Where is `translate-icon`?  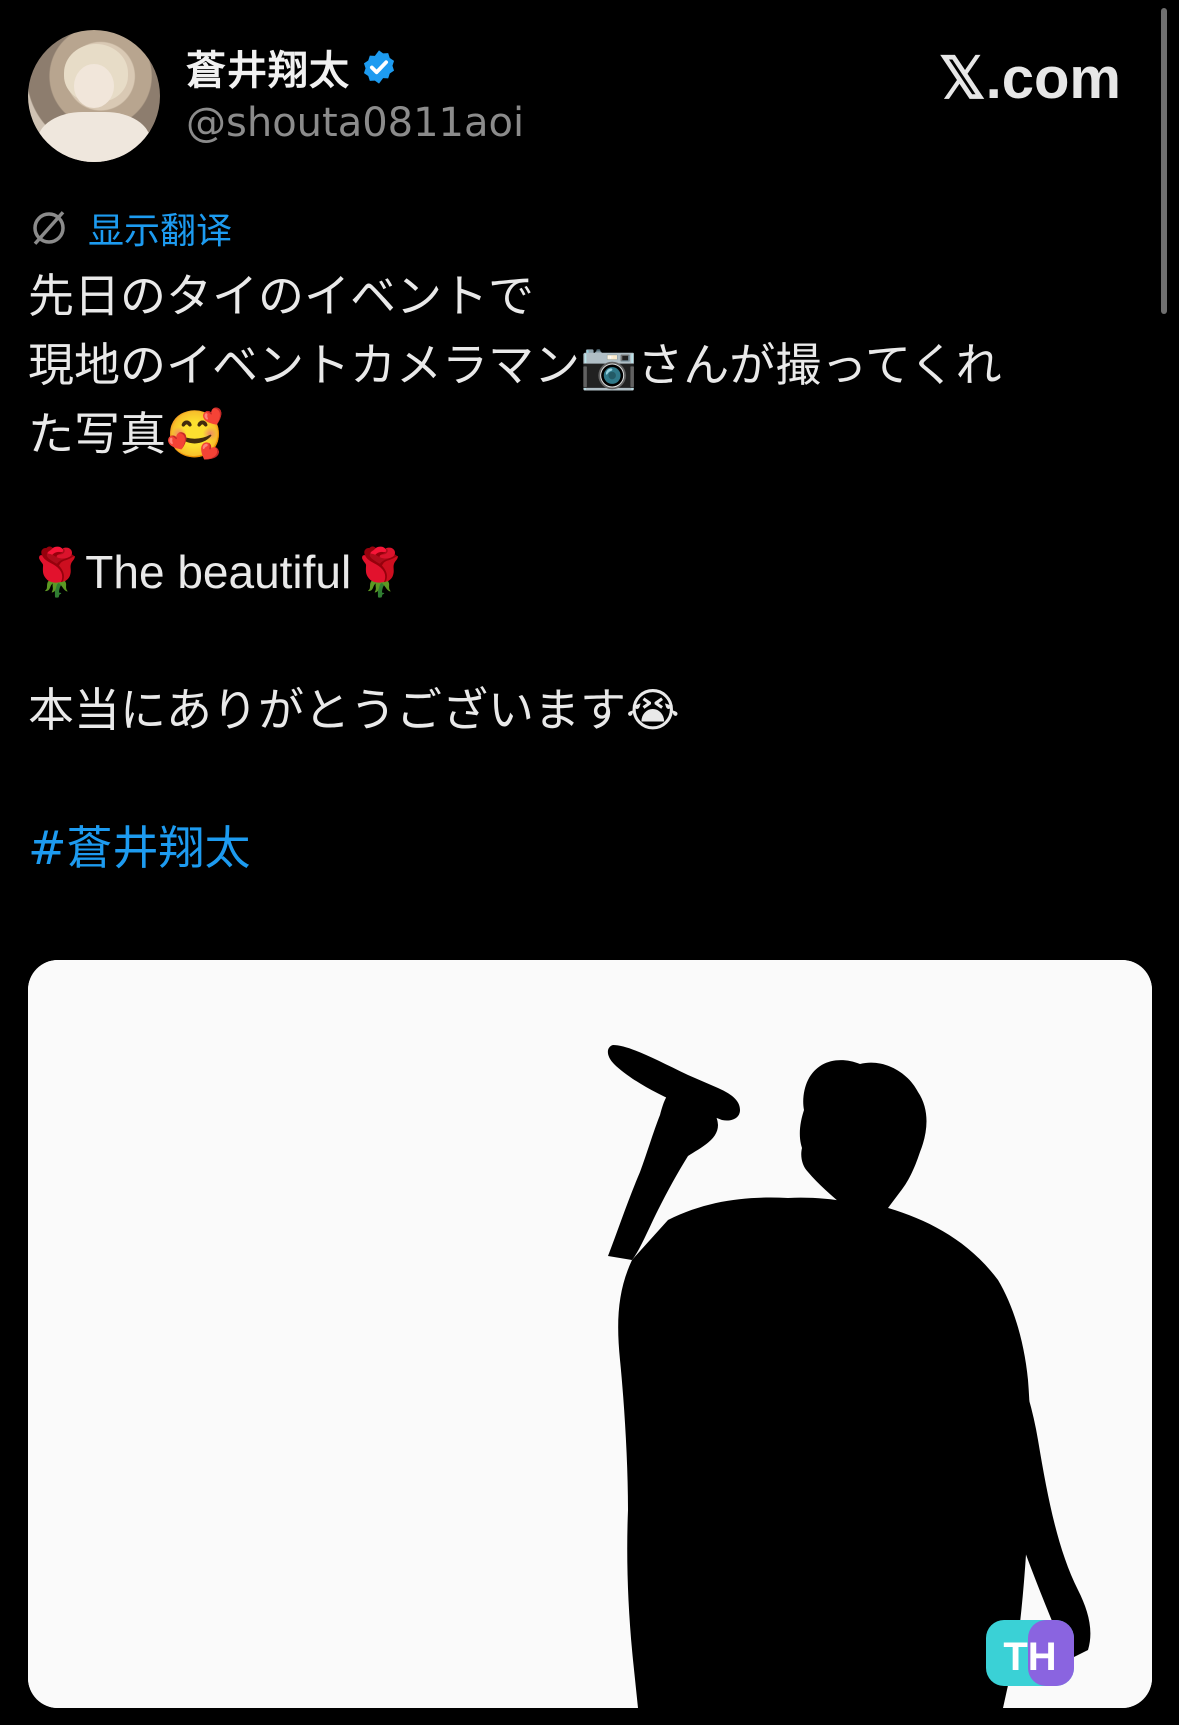 translate-icon is located at coordinates (49, 228).